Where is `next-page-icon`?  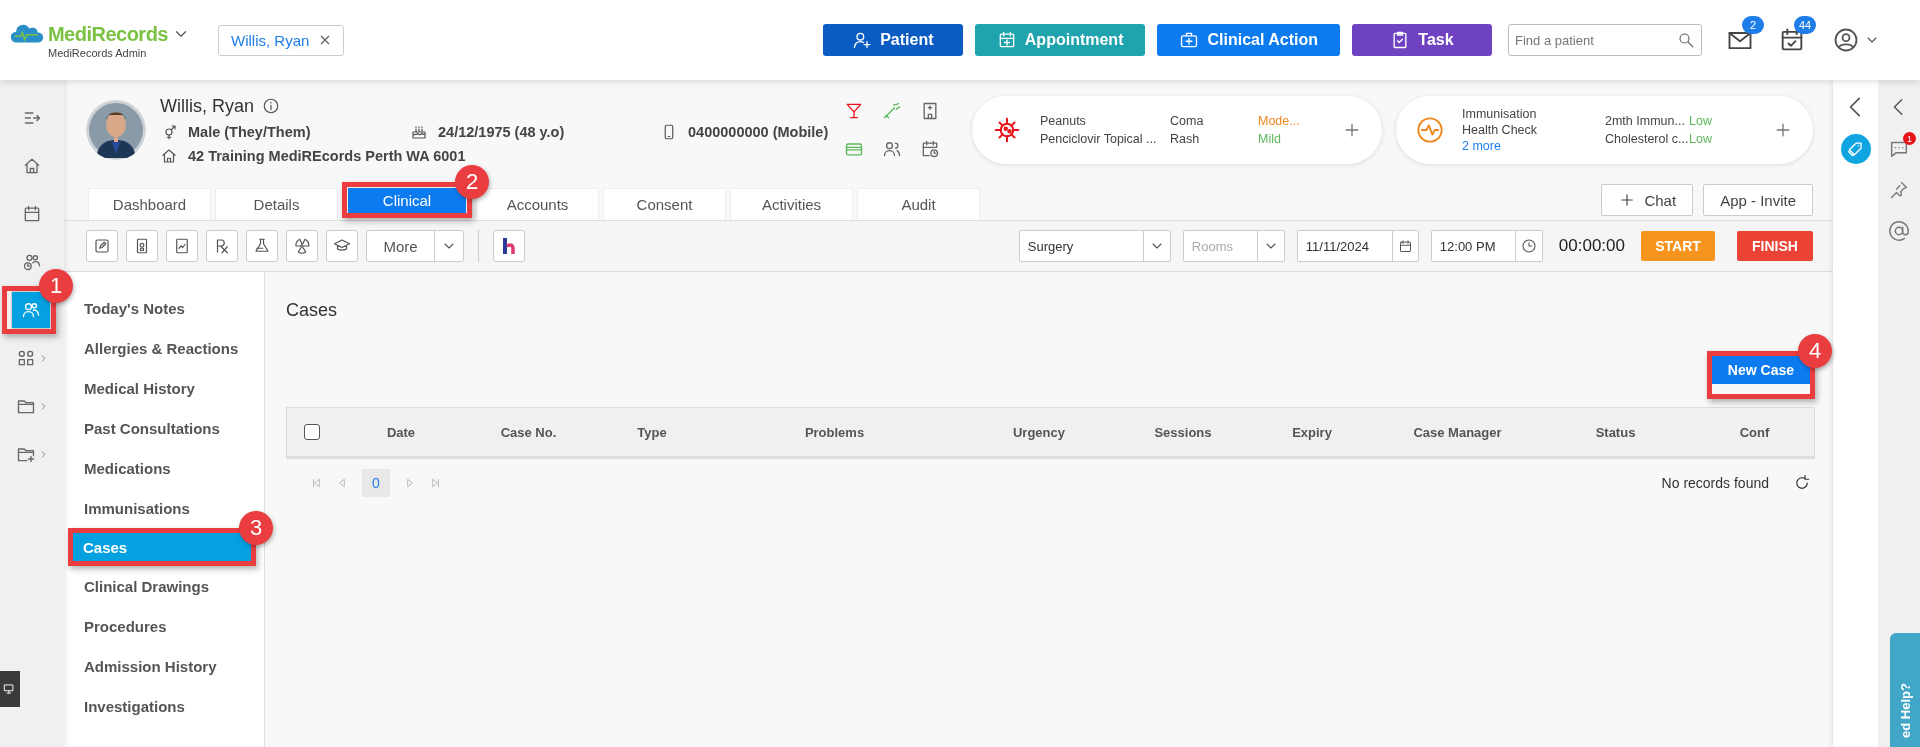
next-page-icon is located at coordinates (410, 483).